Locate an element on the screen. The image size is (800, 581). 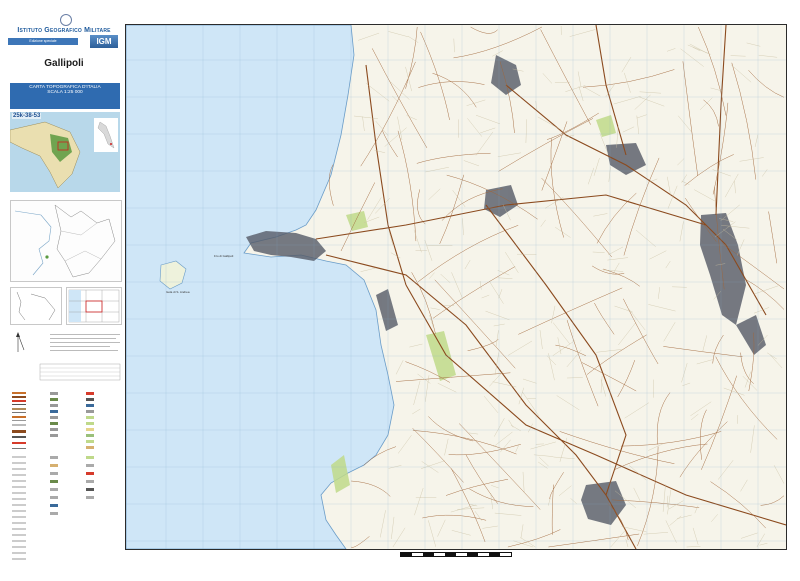
igm-badge: IGM is located at coordinates (104, 41).